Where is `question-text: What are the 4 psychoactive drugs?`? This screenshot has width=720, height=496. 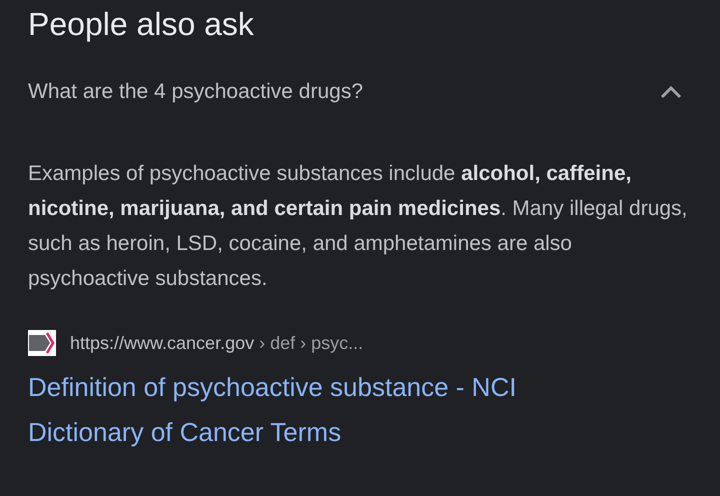
question-text: What are the 4 psychoactive drugs? is located at coordinates (196, 92).